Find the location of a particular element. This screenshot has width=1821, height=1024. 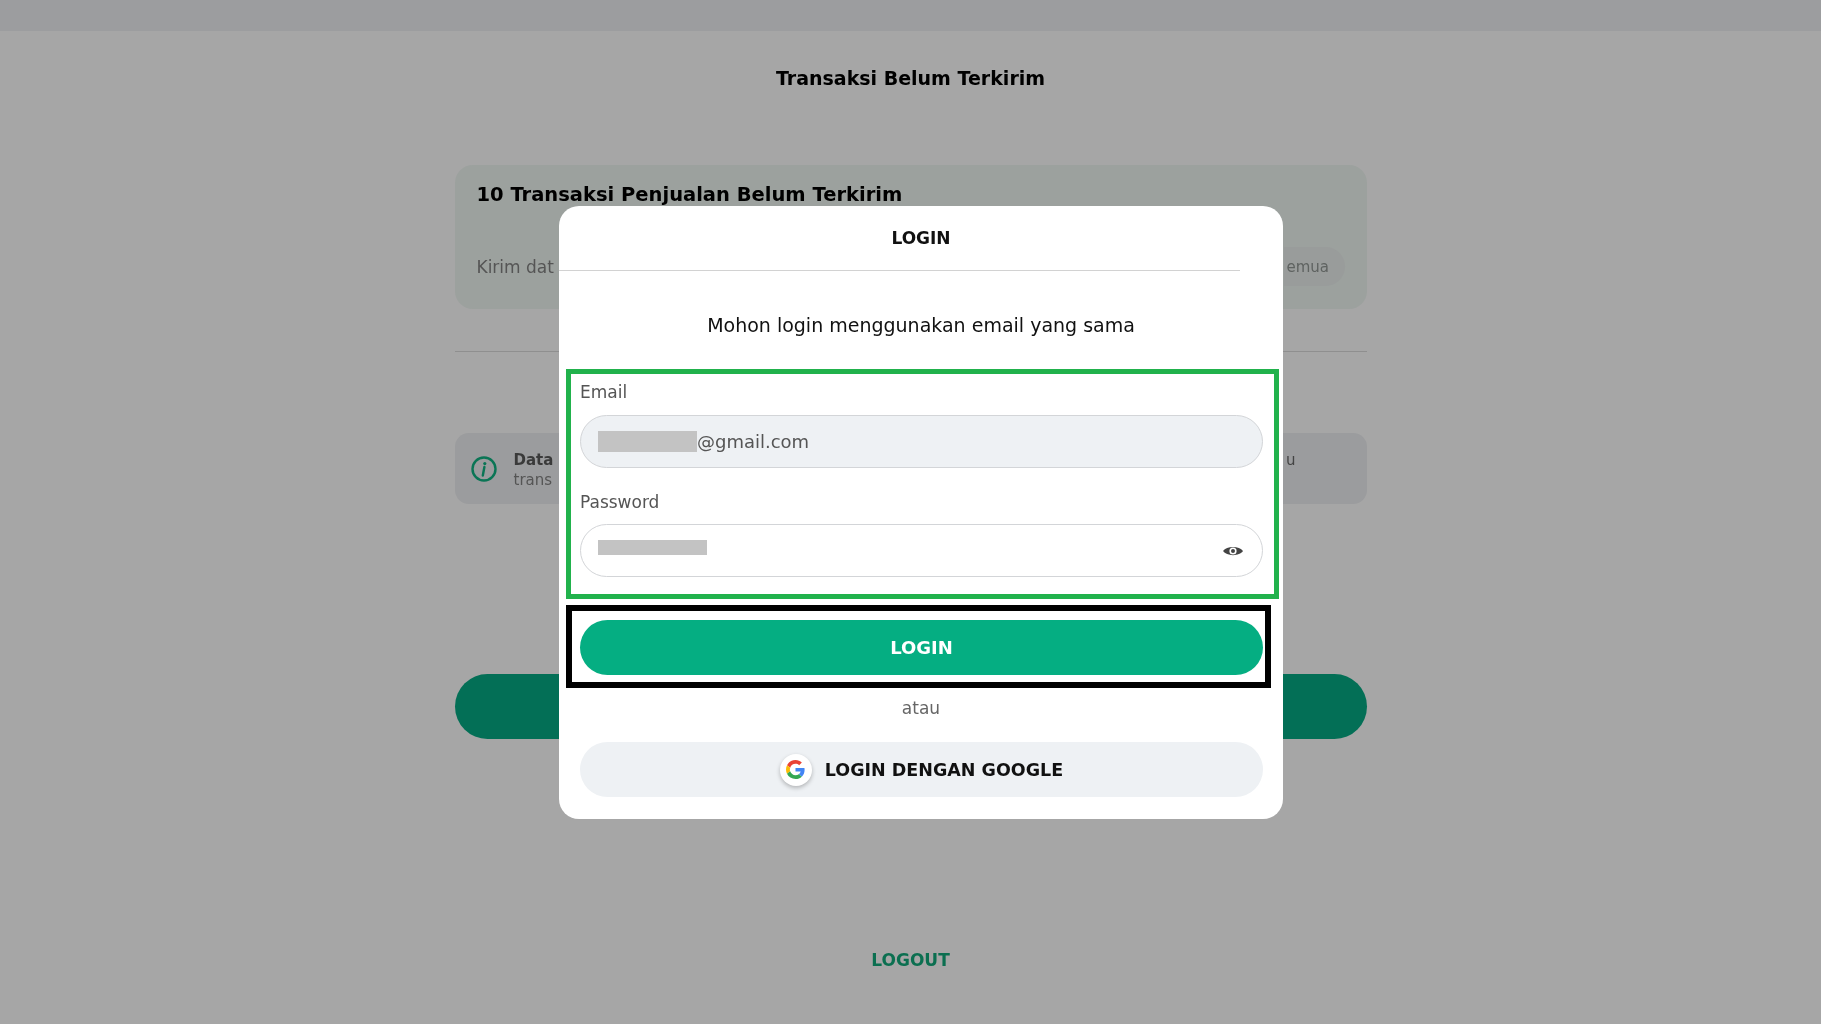

login-button: LOGIN is located at coordinates (921, 647).